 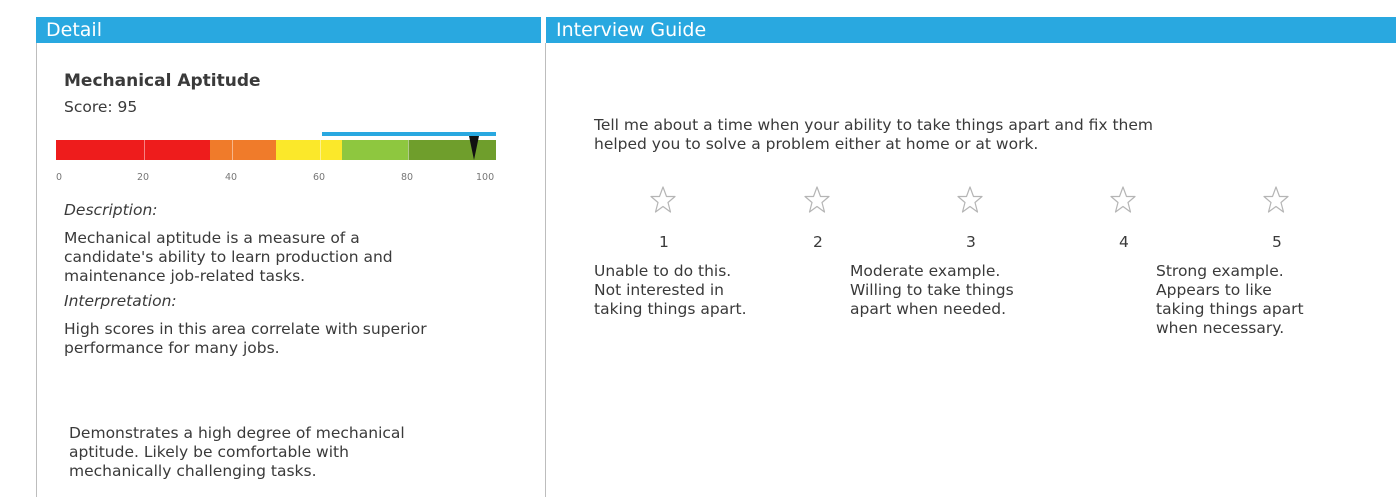 I want to click on score-gauge, so click(x=276, y=146).